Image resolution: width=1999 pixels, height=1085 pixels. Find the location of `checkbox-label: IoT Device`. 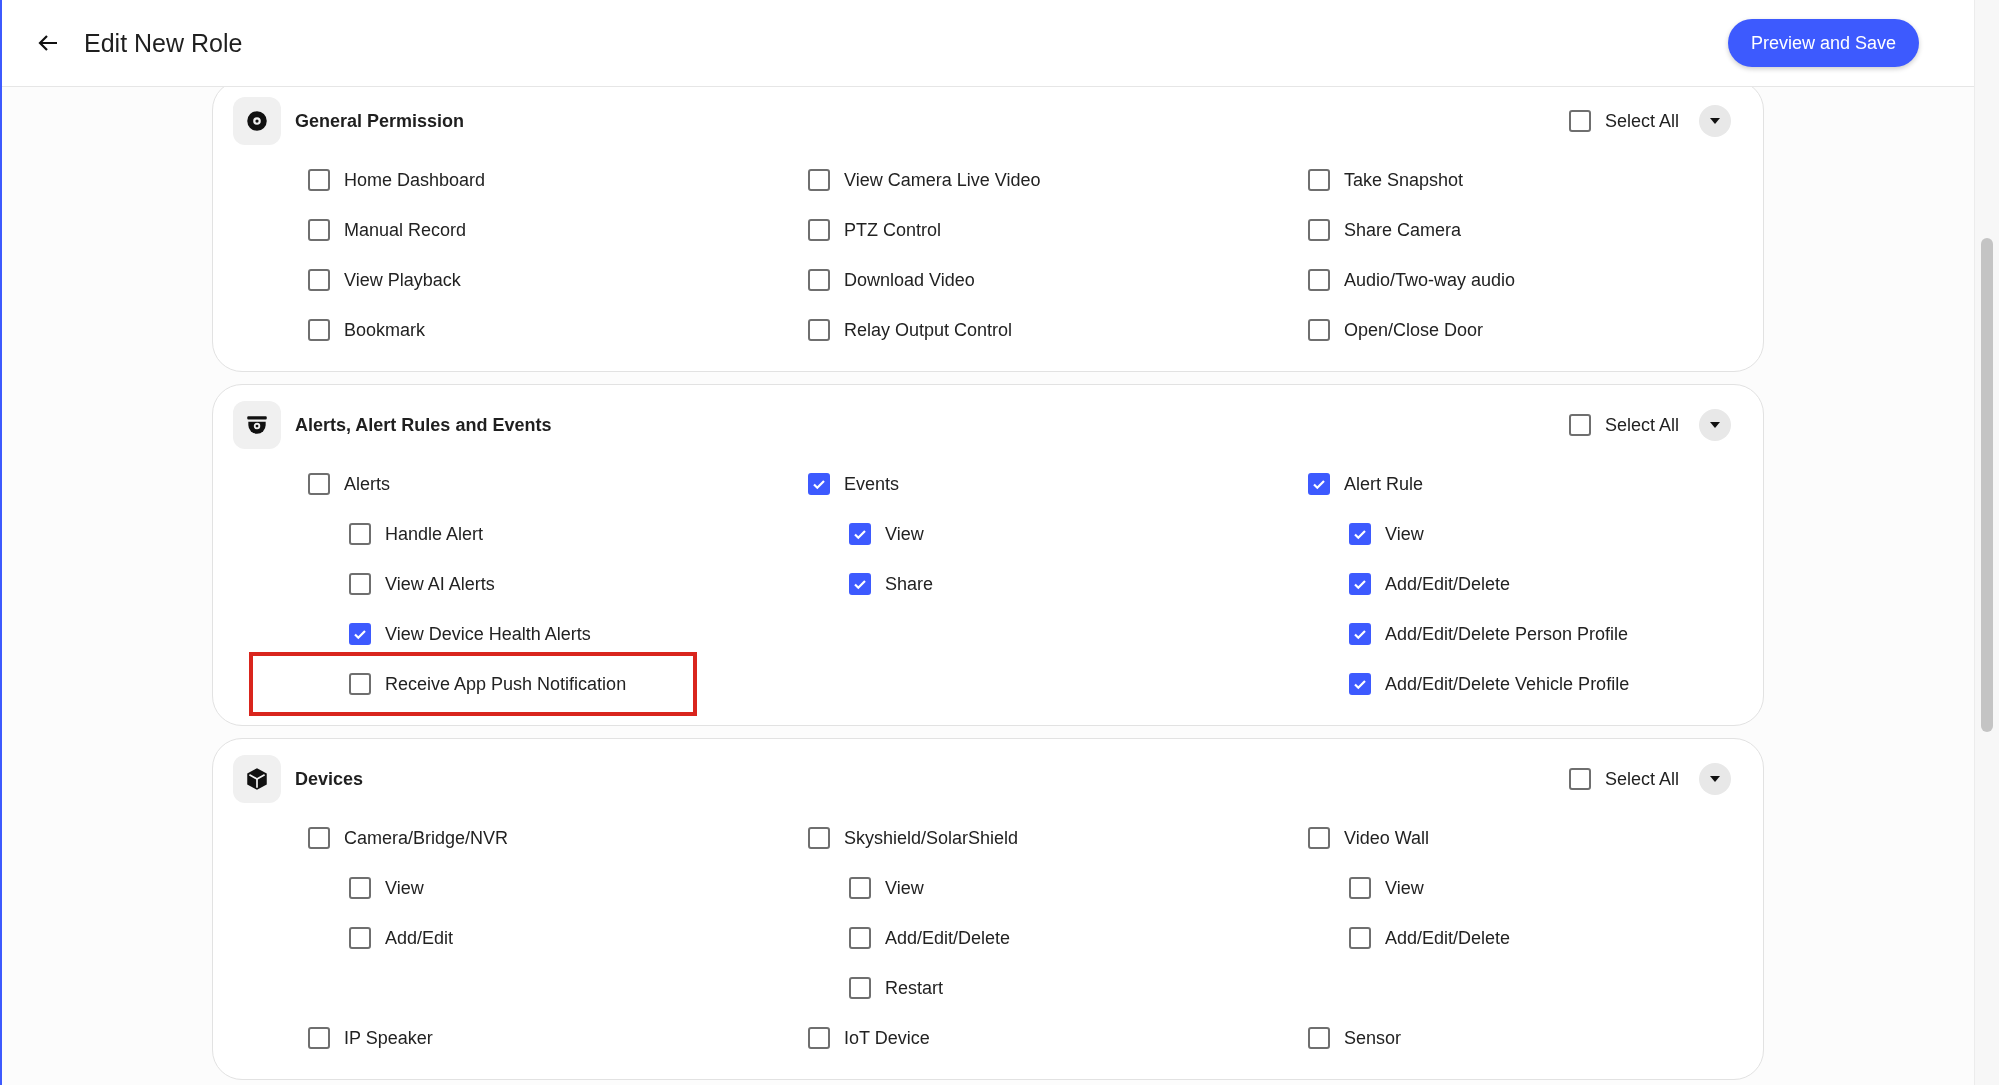

checkbox-label: IoT Device is located at coordinates (887, 1038).